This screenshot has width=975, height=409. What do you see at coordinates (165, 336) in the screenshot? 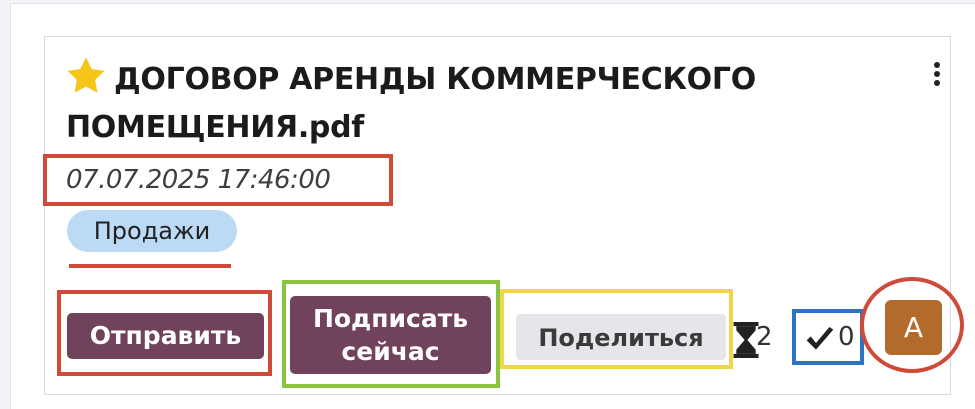
I see `send-button: Отправить` at bounding box center [165, 336].